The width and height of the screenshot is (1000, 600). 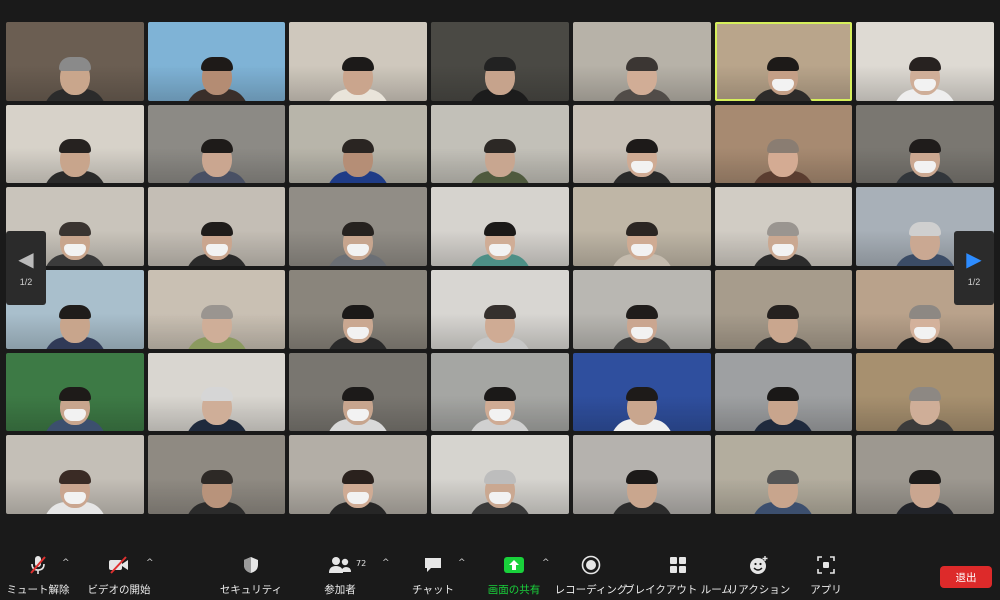 I want to click on leave-button: 退出, so click(x=966, y=577).